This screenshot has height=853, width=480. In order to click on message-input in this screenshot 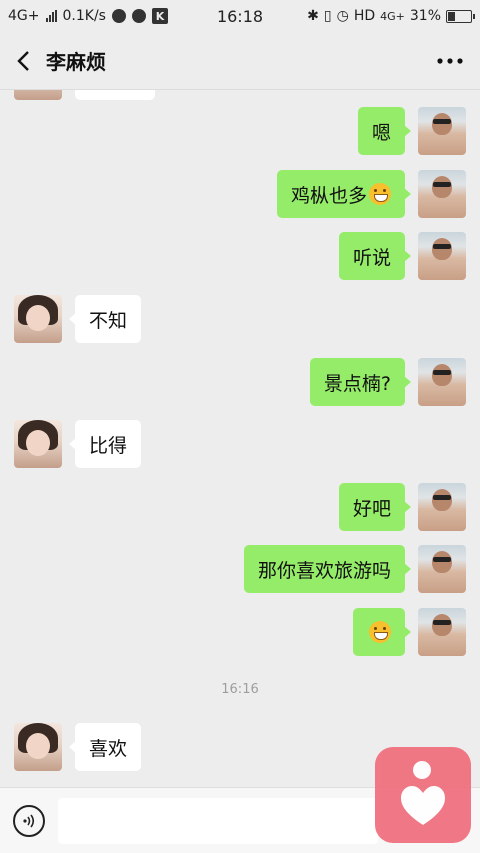, I will do `click(218, 821)`.